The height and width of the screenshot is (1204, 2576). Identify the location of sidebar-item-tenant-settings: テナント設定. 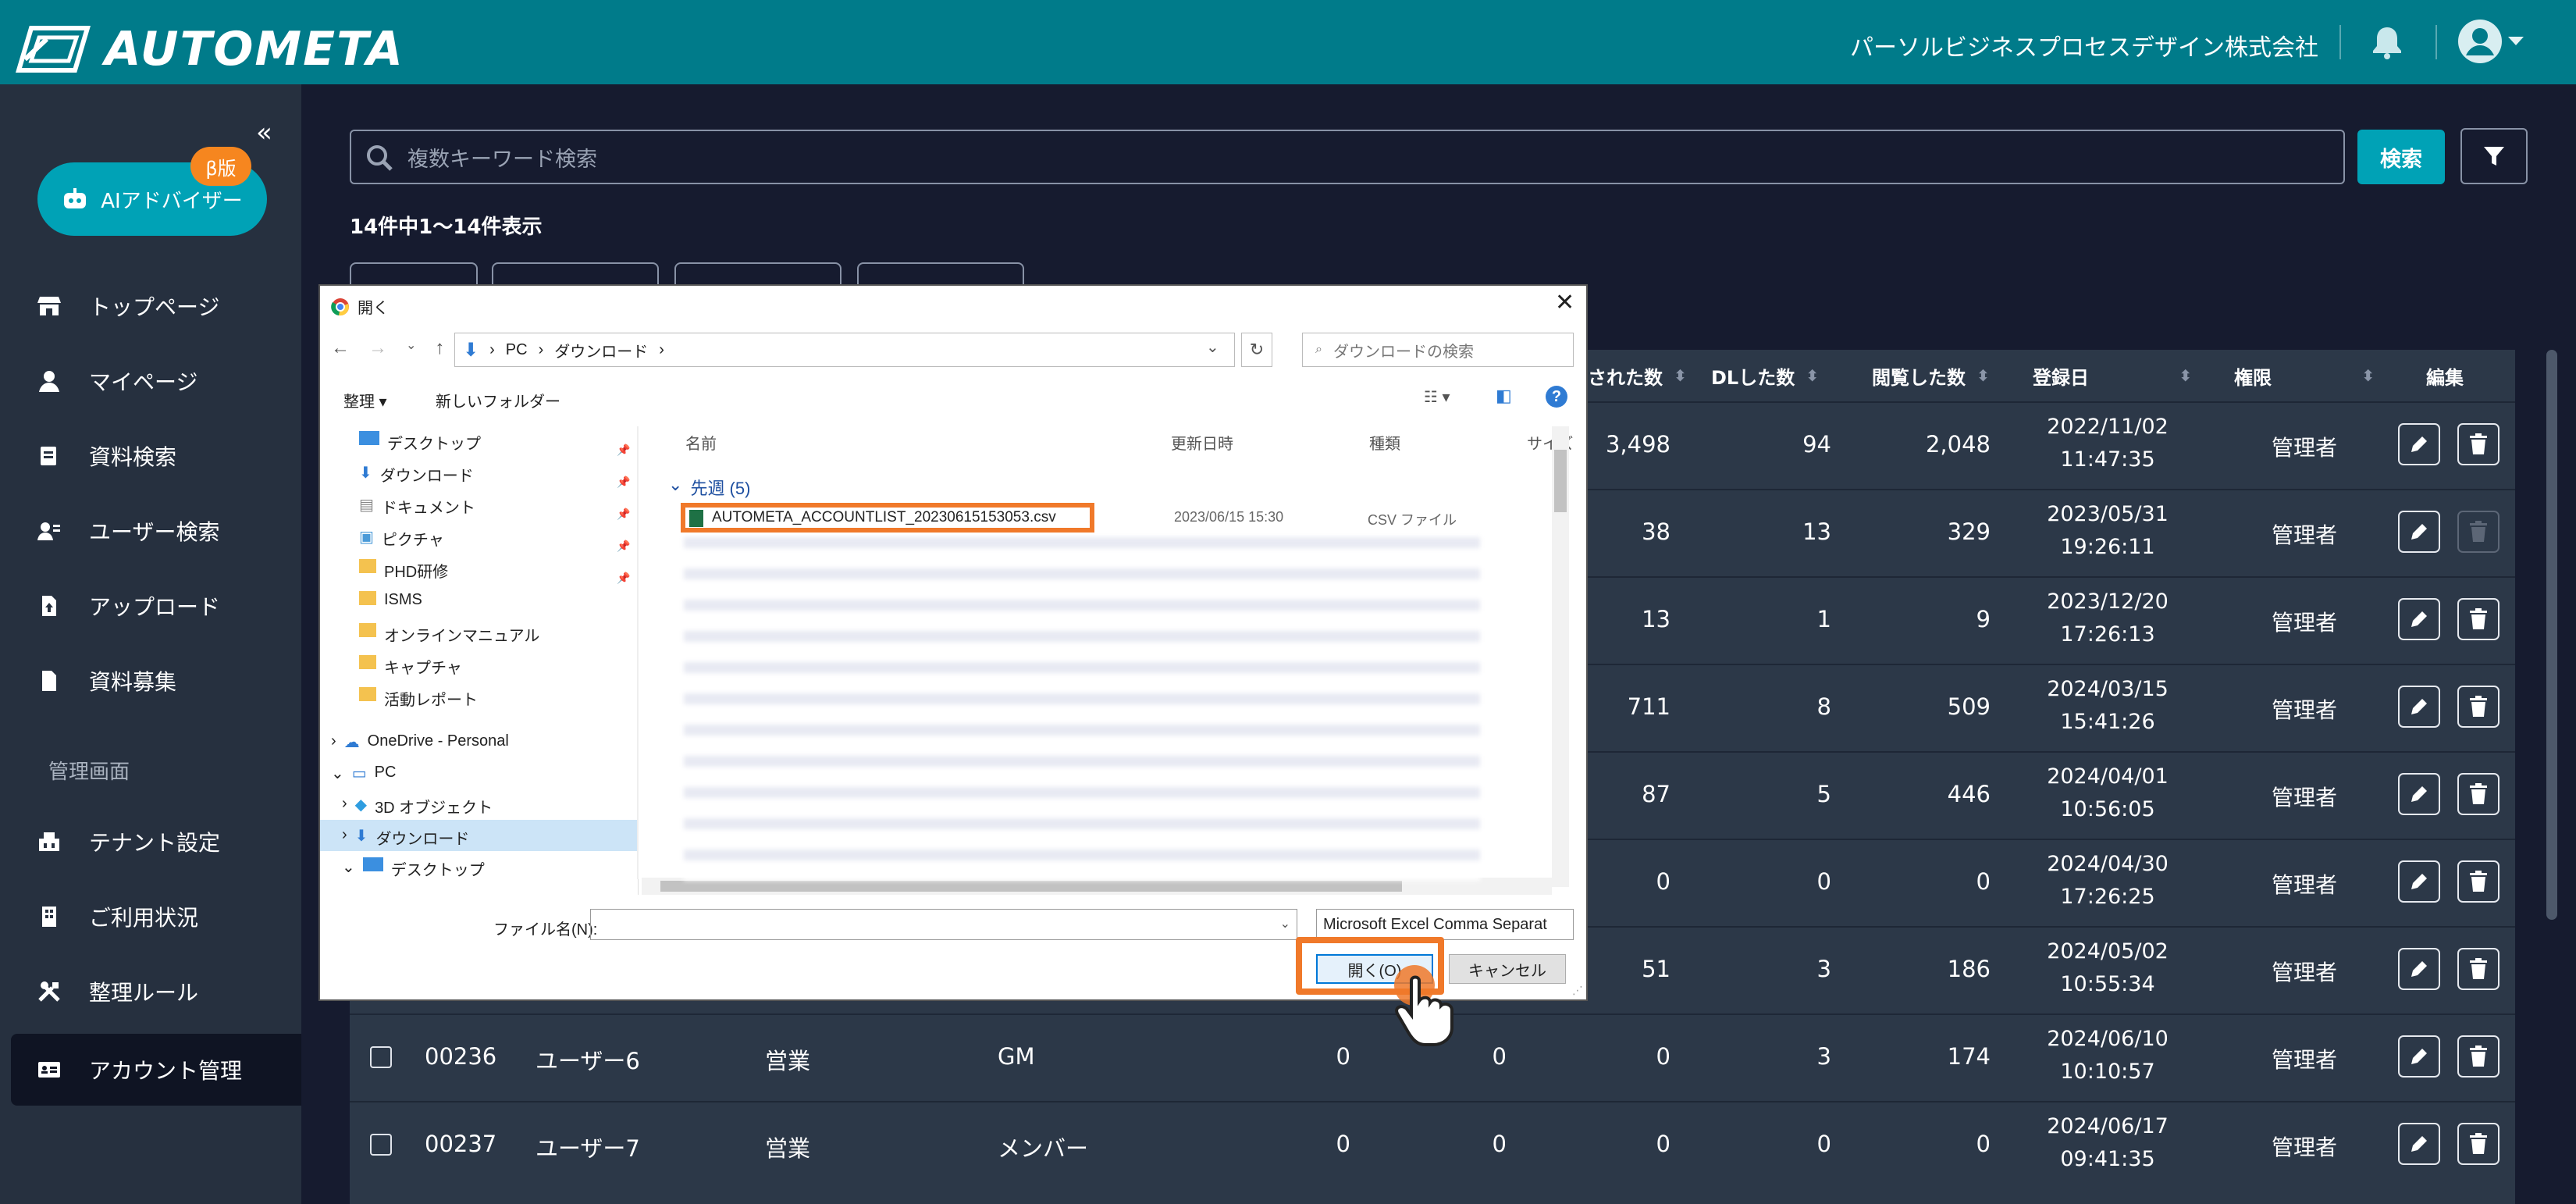
(150, 842).